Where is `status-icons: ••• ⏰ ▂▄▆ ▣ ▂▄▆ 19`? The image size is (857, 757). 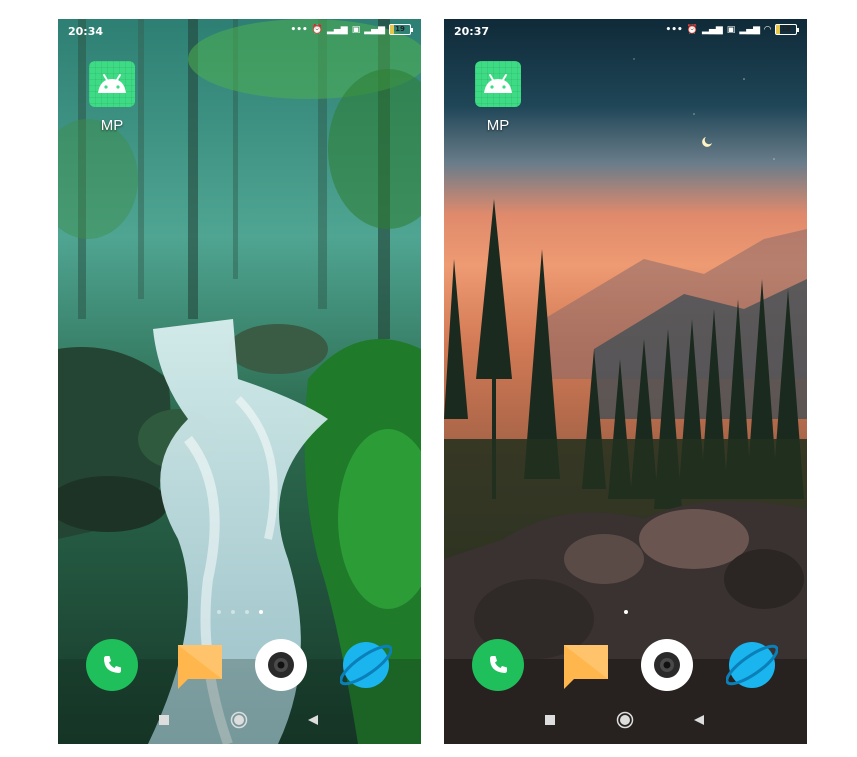
status-icons: ••• ⏰ ▂▄▆ ▣ ▂▄▆ 19 is located at coordinates (351, 29).